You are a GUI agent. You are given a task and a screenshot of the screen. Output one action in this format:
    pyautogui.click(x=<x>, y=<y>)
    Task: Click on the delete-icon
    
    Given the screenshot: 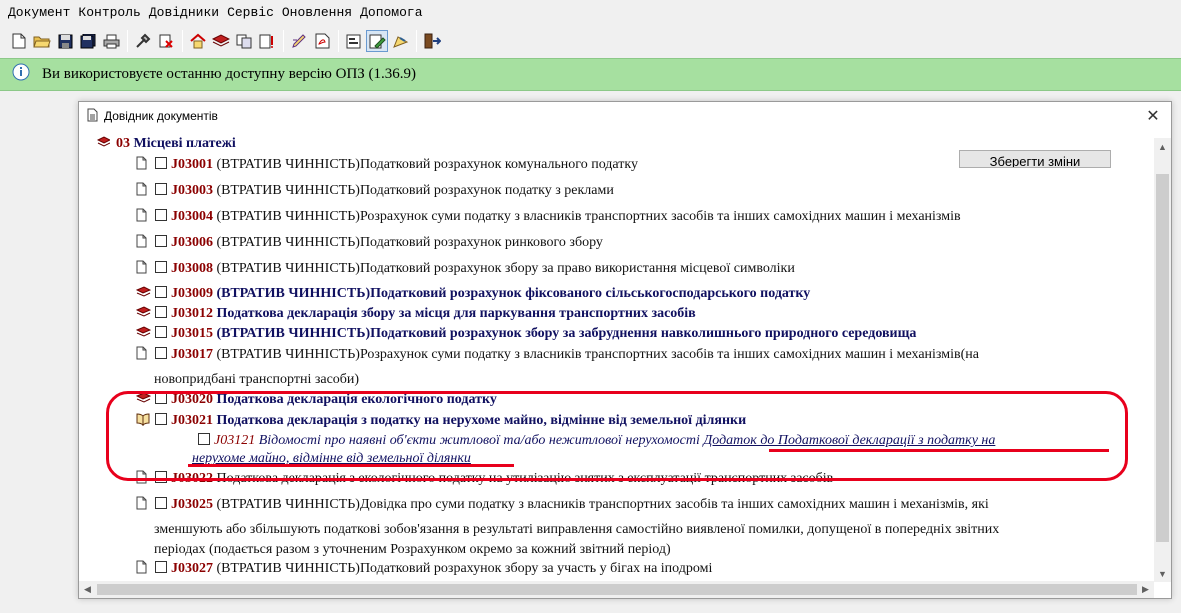 What is the action you would take?
    pyautogui.click(x=166, y=41)
    